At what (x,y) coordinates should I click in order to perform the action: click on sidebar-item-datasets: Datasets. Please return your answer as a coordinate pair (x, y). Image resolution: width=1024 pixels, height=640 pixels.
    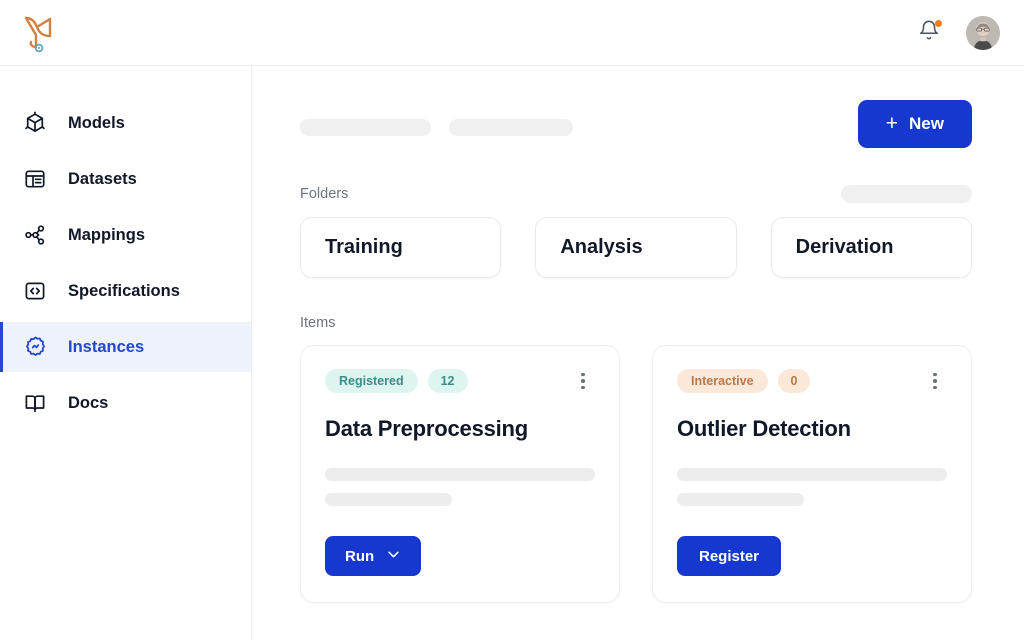
    Looking at the image, I should click on (125, 179).